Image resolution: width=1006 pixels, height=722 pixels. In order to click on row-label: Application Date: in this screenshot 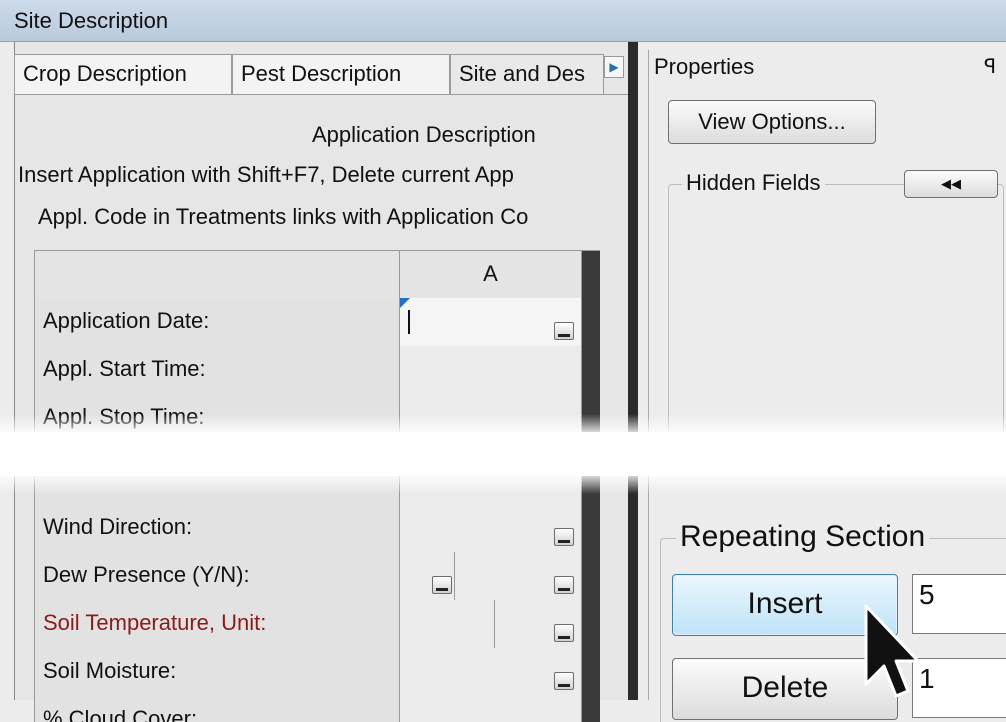, I will do `click(217, 322)`.